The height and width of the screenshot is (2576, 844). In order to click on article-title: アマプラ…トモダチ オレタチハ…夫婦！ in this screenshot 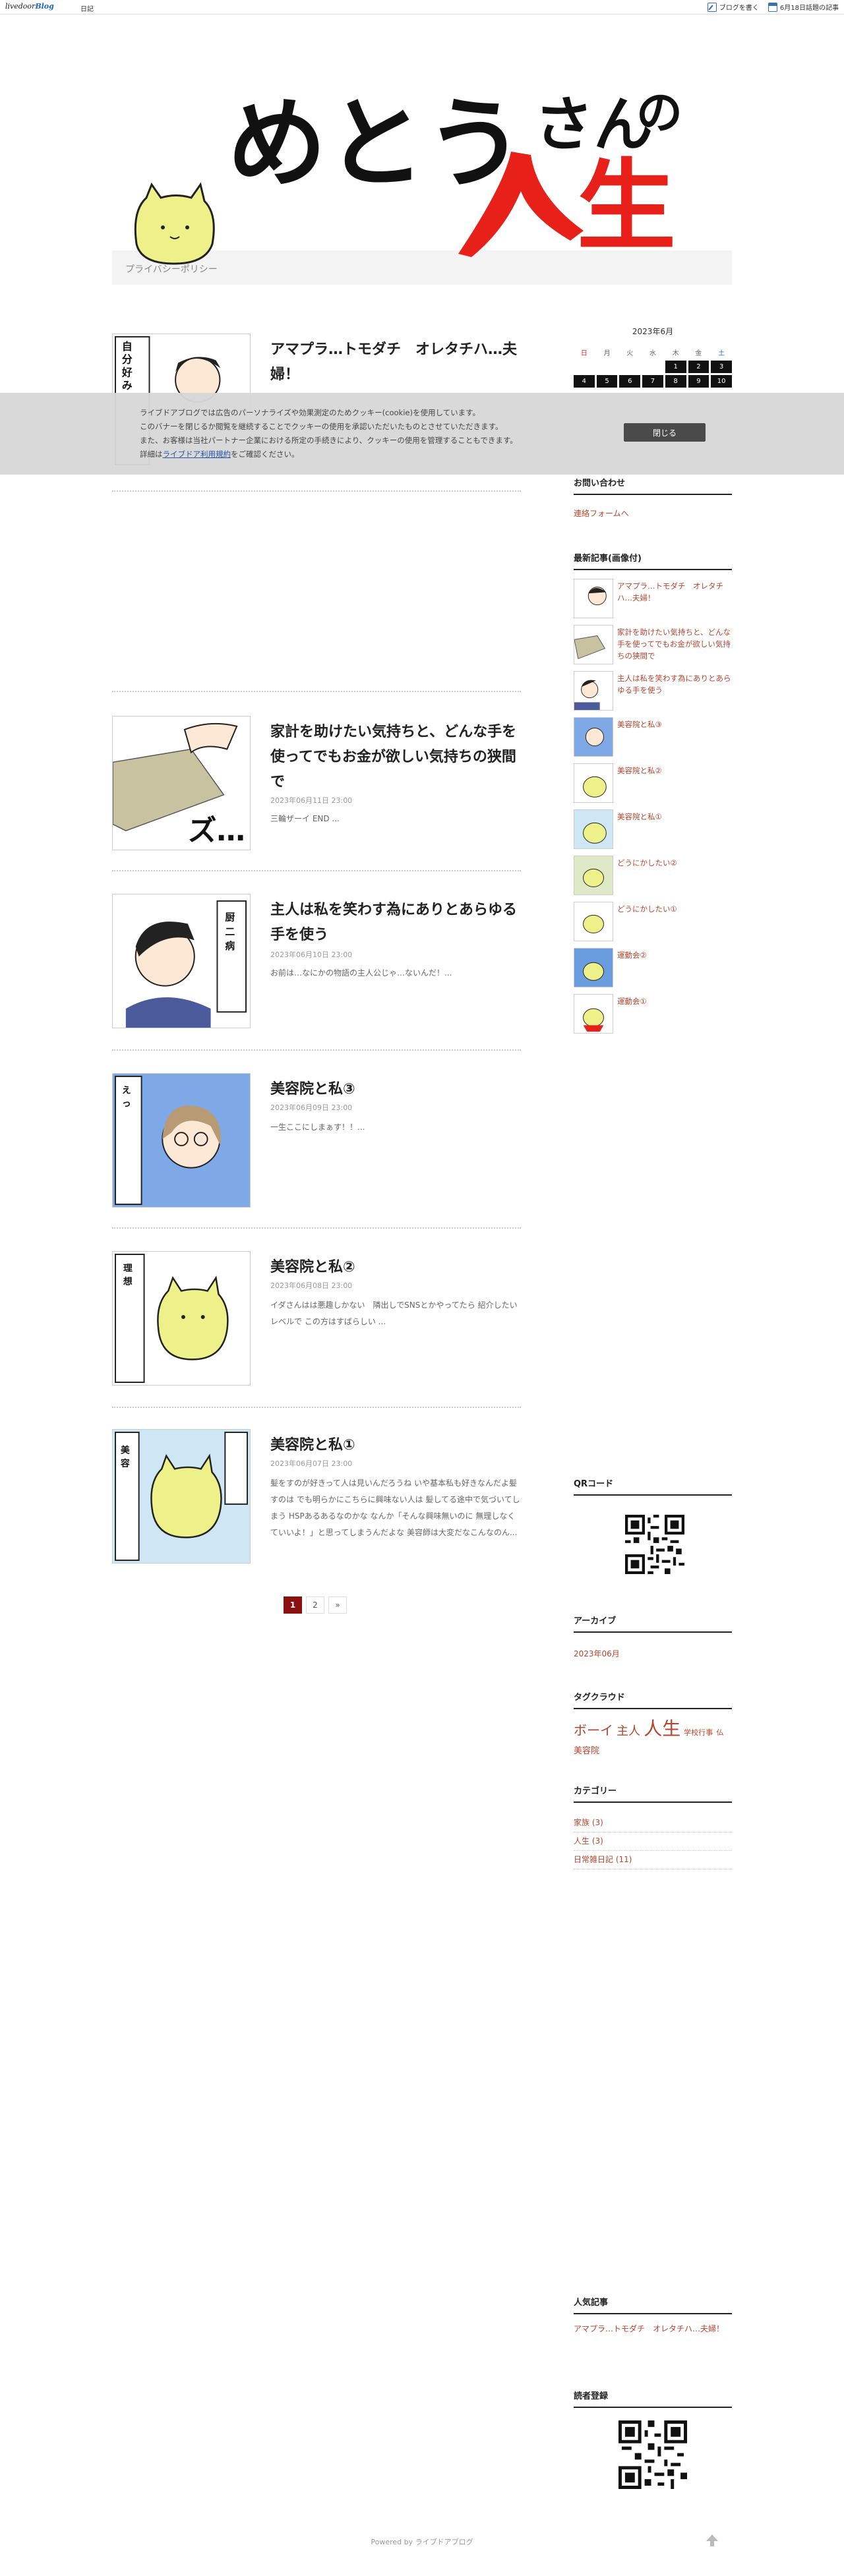, I will do `click(395, 362)`.